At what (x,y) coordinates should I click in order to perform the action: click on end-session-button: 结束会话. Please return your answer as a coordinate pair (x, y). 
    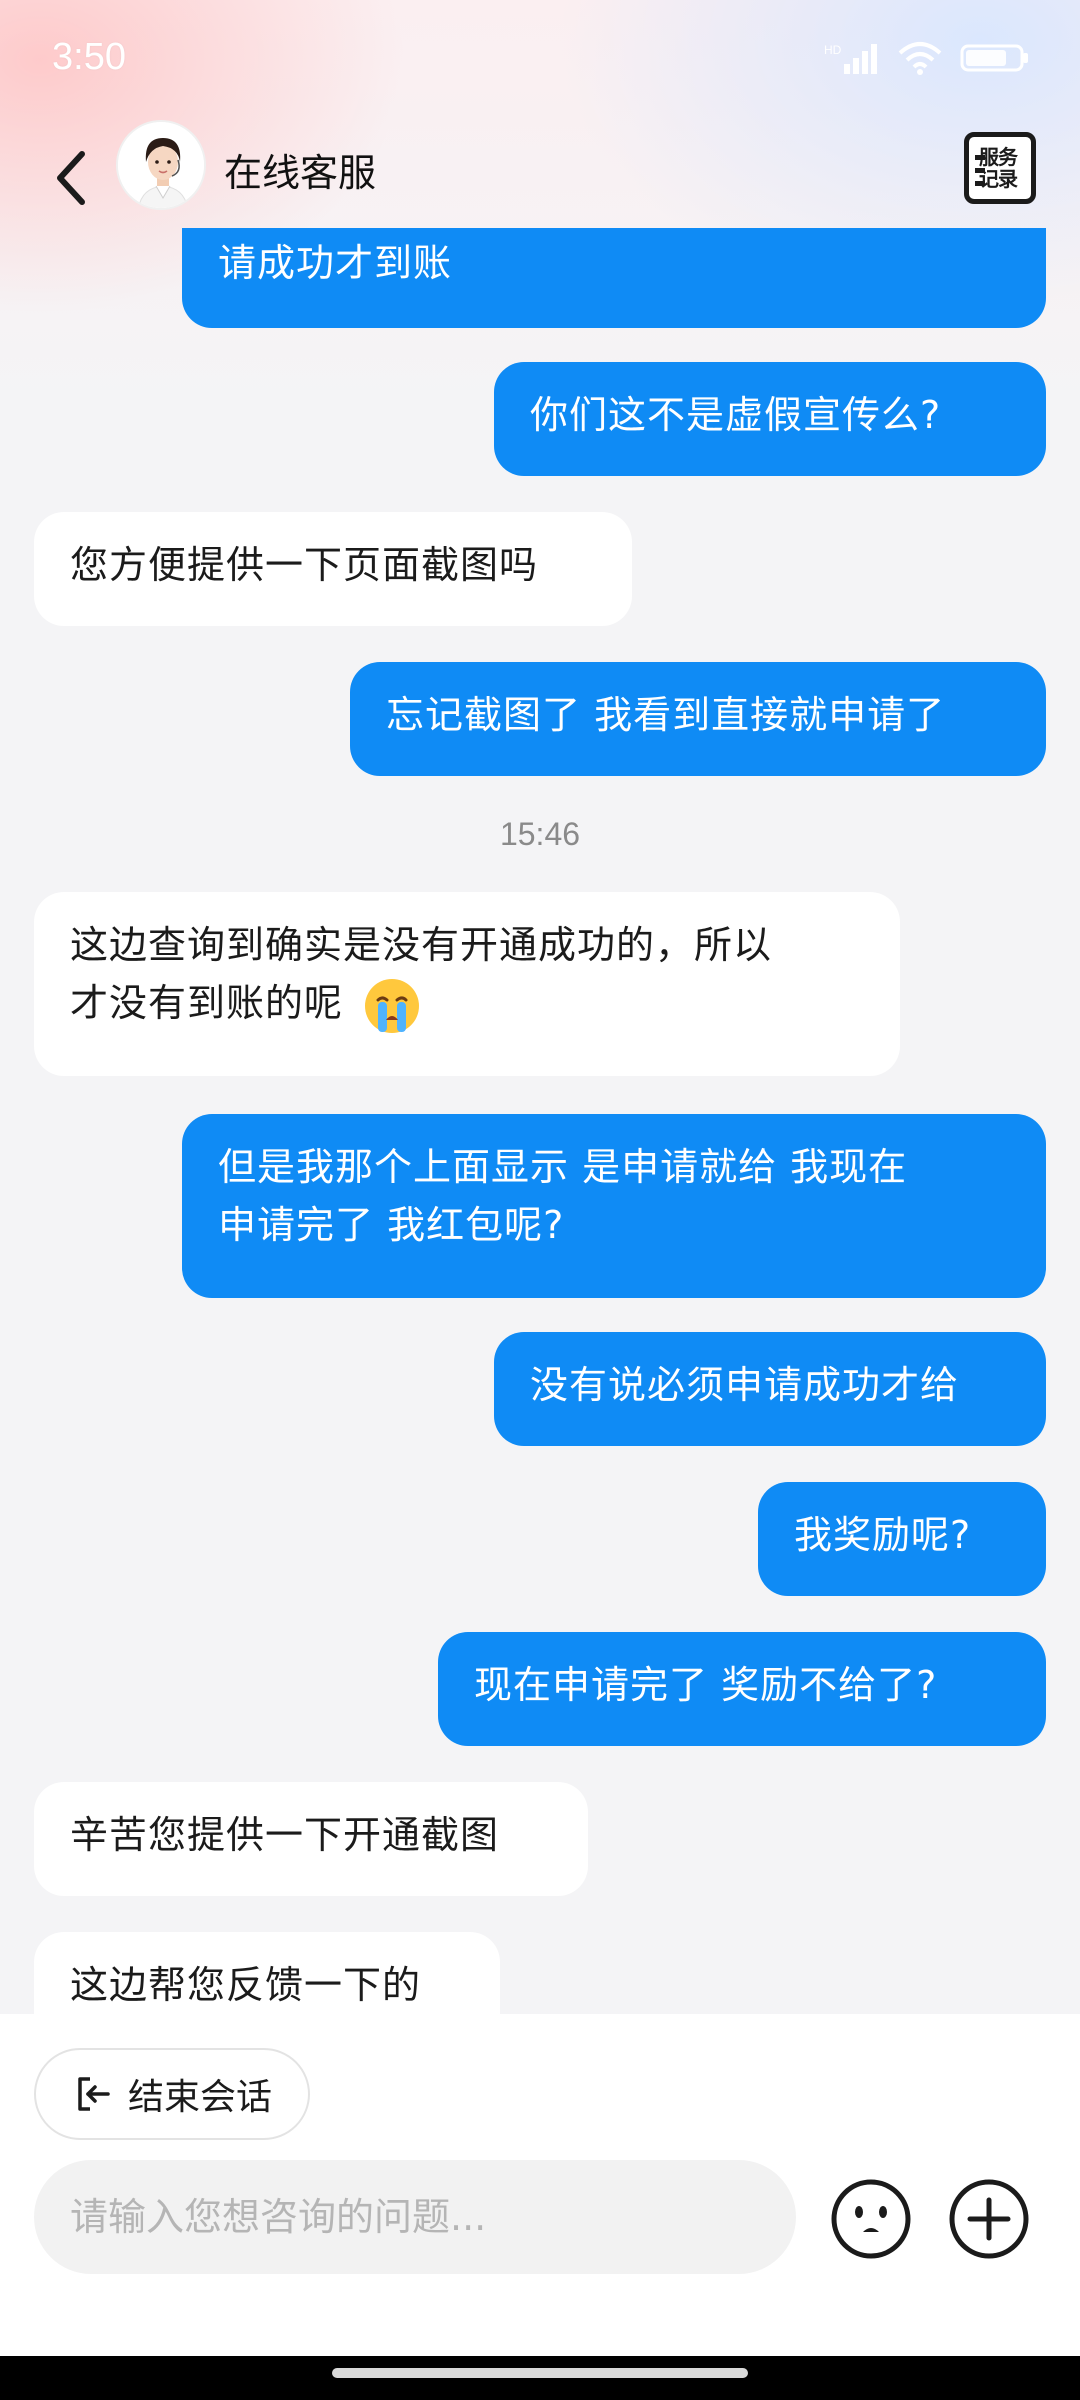
    Looking at the image, I should click on (172, 2094).